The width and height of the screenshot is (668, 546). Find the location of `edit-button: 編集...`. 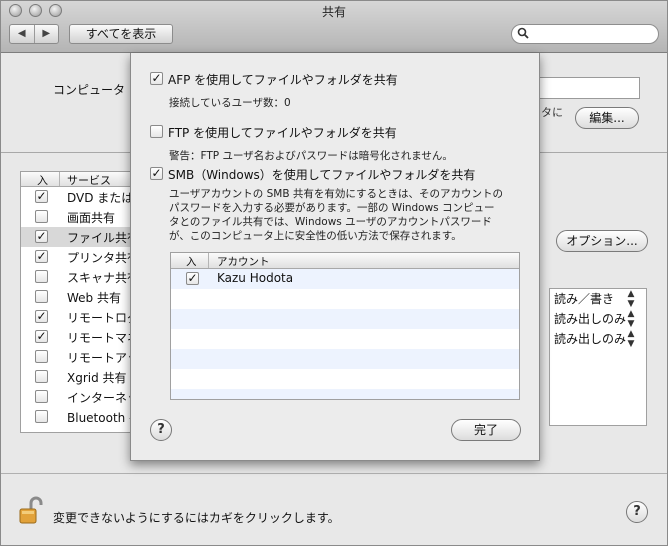

edit-button: 編集... is located at coordinates (607, 118).